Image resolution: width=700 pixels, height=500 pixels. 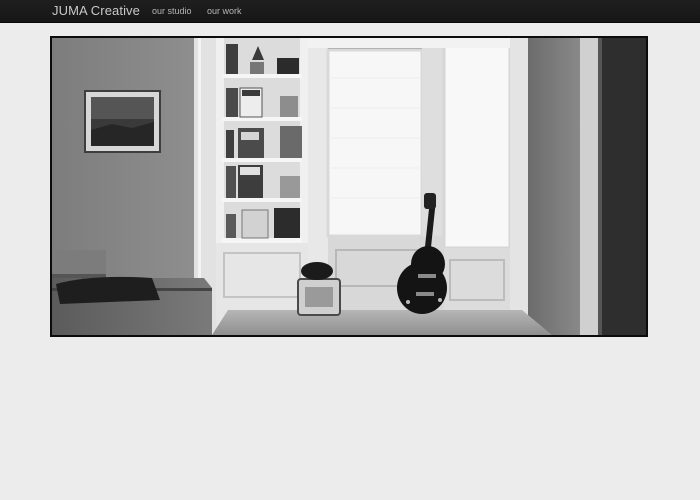 I want to click on wall-trim-right, so click(x=519, y=186).